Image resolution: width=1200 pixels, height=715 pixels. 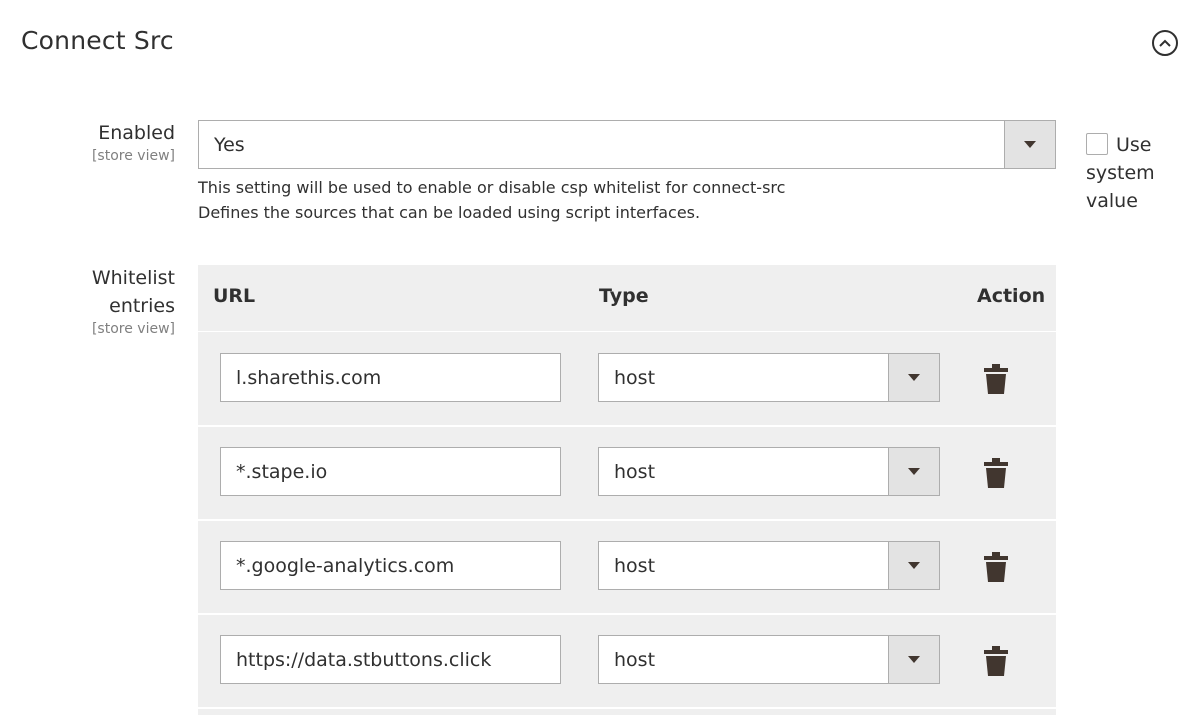 I want to click on whitelist-label-text: Whitelist entries, so click(x=133, y=292).